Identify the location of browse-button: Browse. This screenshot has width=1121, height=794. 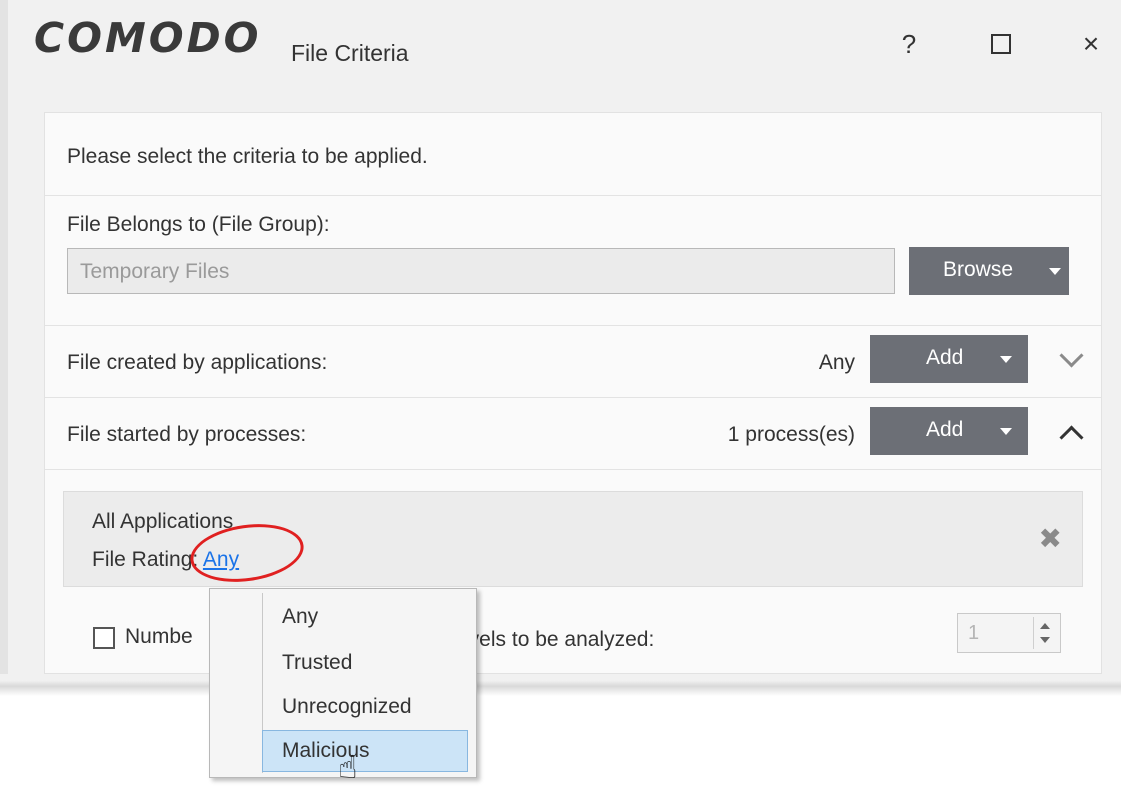
(989, 271).